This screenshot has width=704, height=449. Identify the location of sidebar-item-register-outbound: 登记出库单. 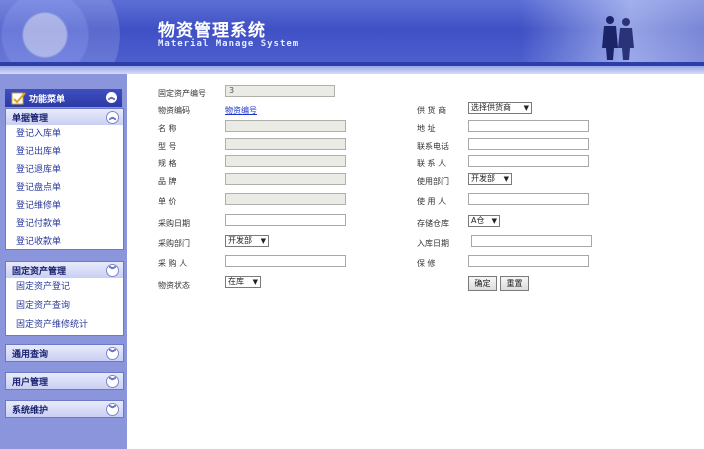
(64, 152).